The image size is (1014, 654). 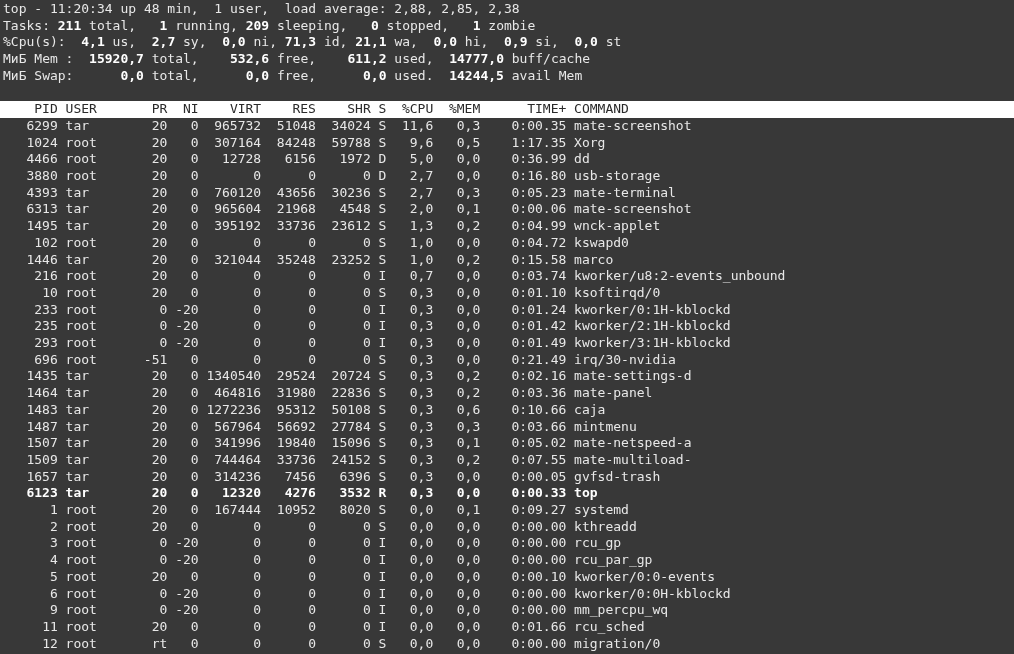 I want to click on summary-line: %Cpu(s): 4,1 us, 2,7 sy, 0,0 ni, 71,3 id, 21,1 wa, 0,0 hi, 0,9 si, 0,0 st, so click(x=312, y=43).